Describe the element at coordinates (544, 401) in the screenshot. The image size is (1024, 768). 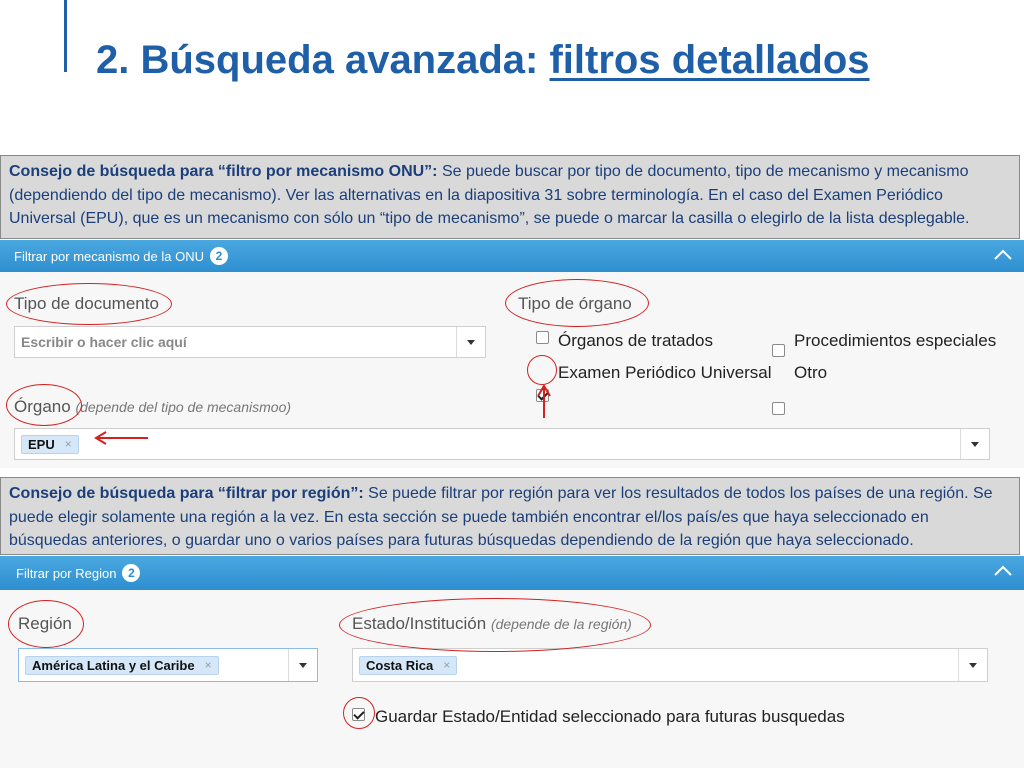
I see `arrow-up-icon` at that location.